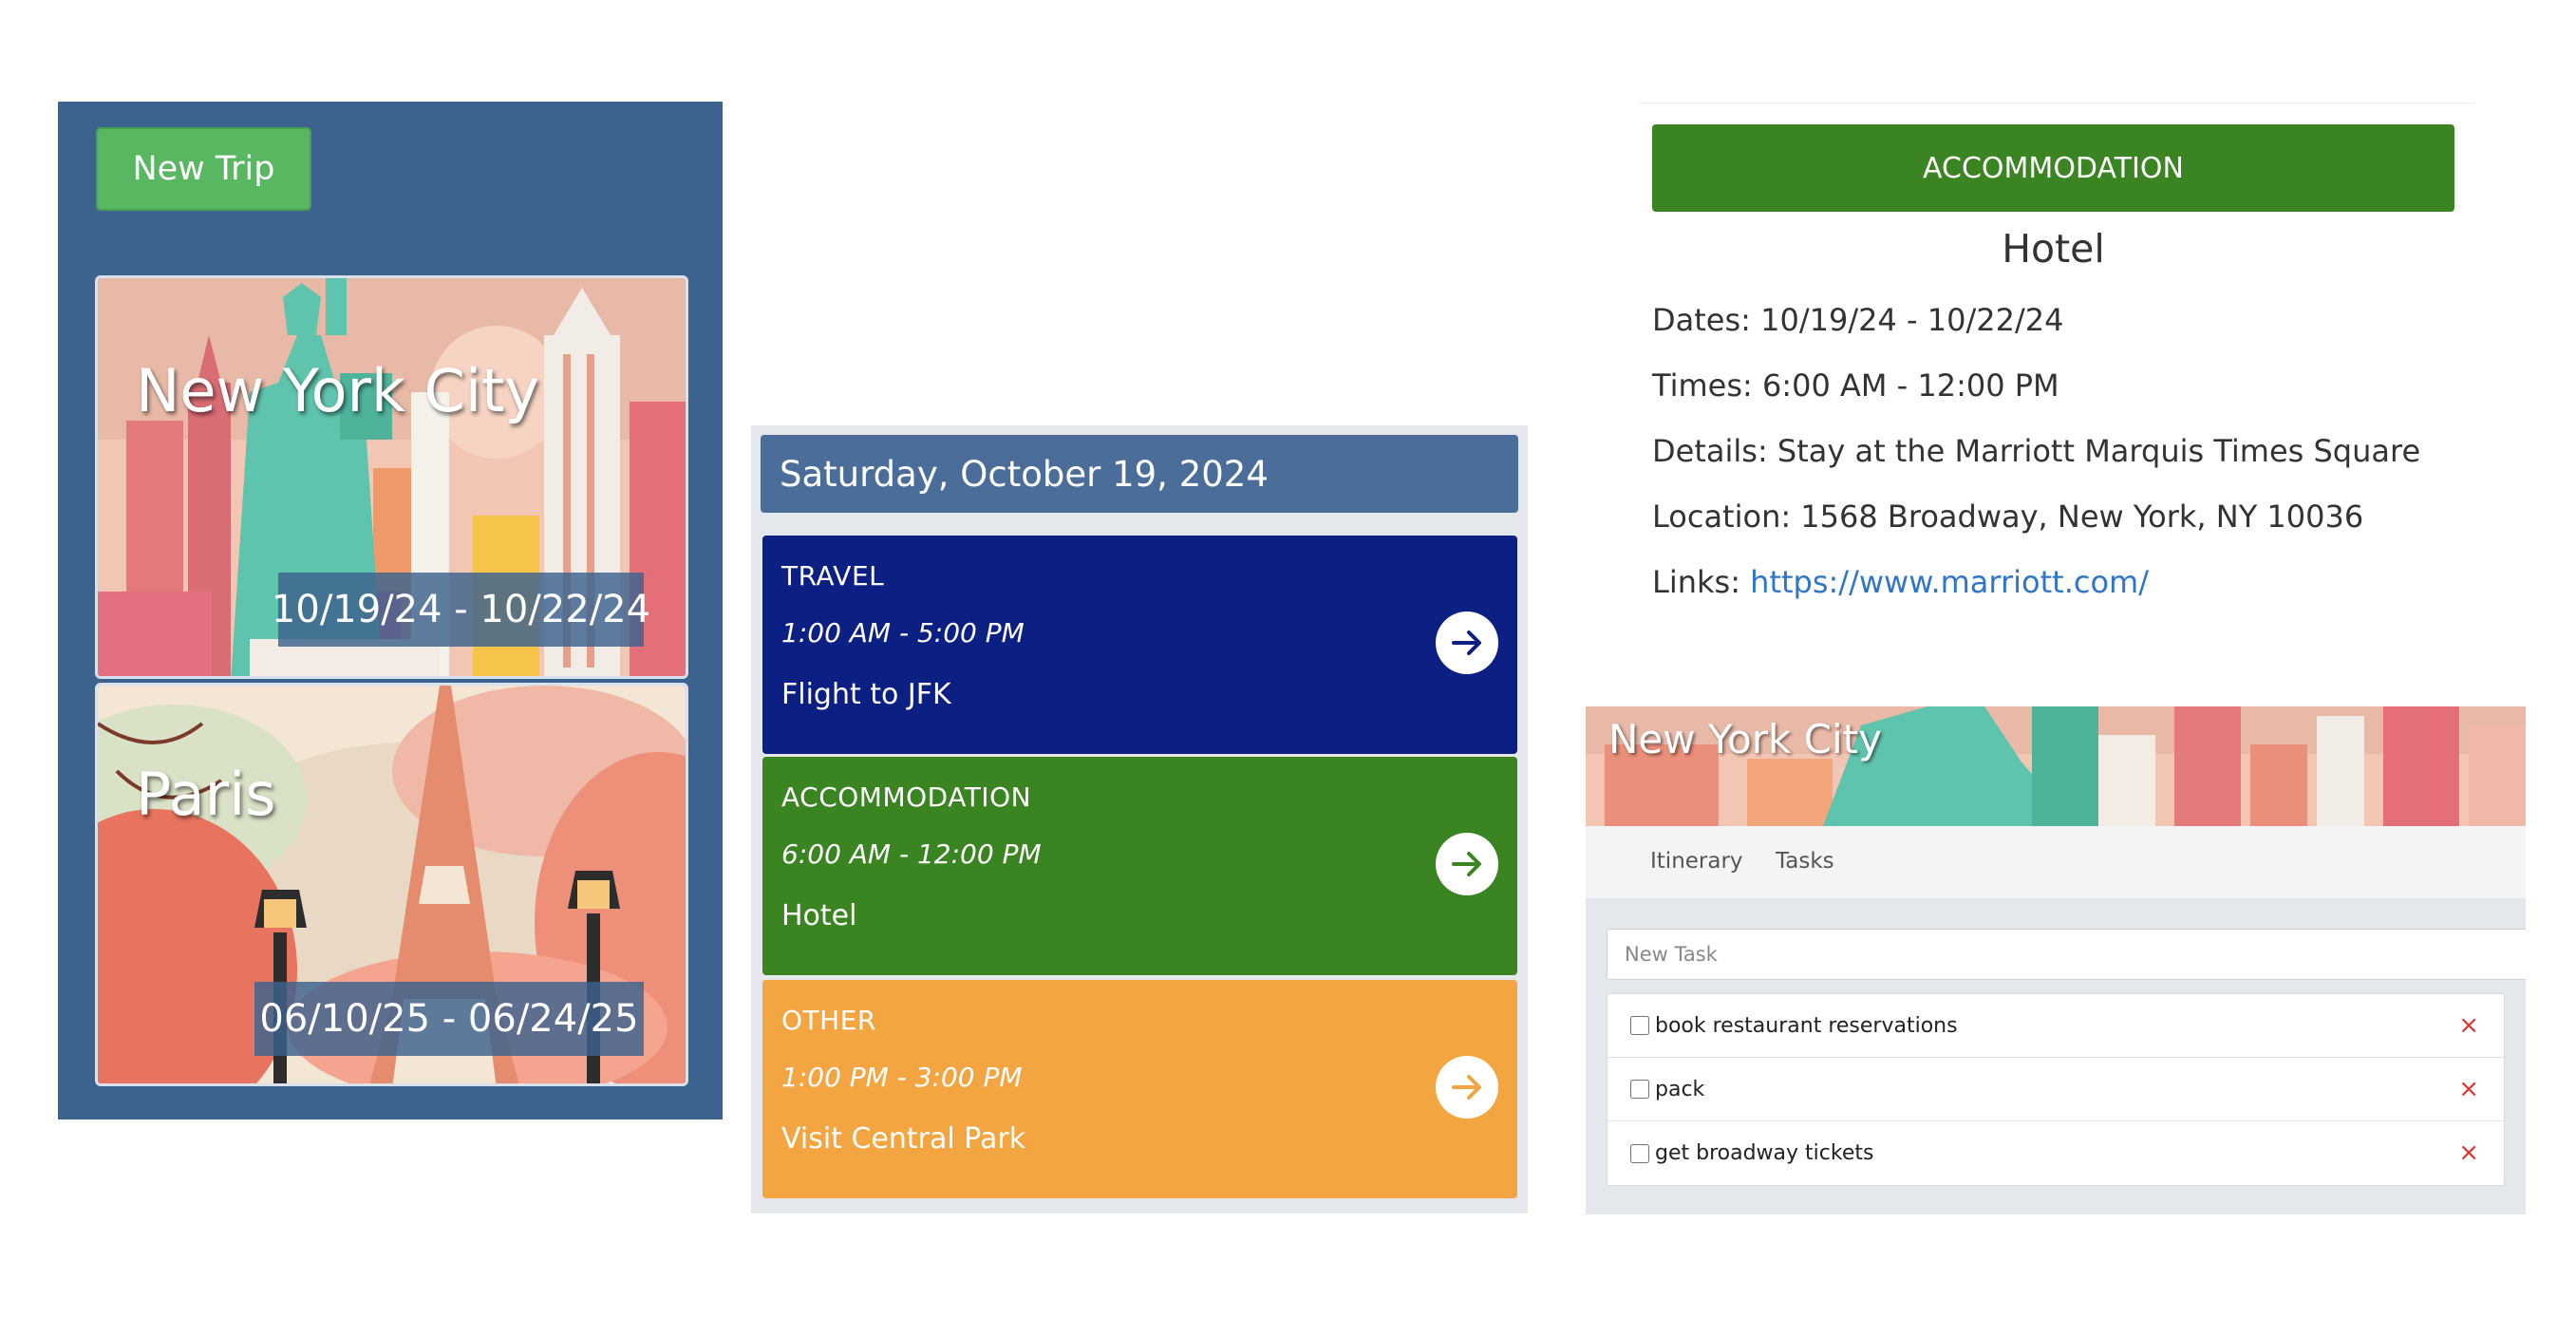 The height and width of the screenshot is (1317, 2576). What do you see at coordinates (1764, 1153) in the screenshot?
I see `task-text: get broadway tickets` at bounding box center [1764, 1153].